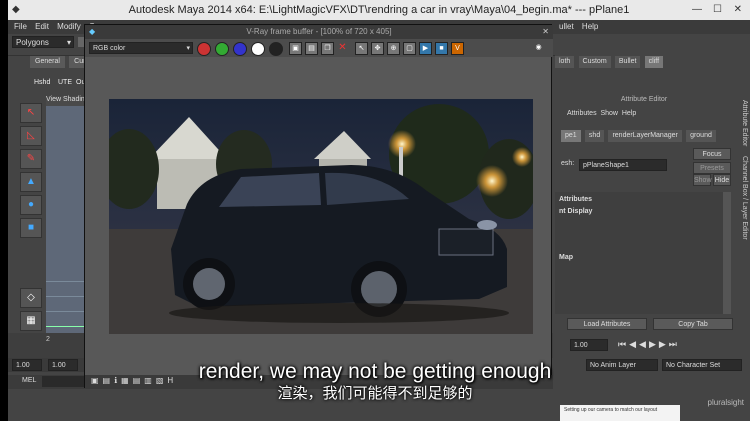 This screenshot has width=750, height=421. Describe the element at coordinates (623, 165) in the screenshot. I see `mesh-field: pPlaneShape1` at that location.